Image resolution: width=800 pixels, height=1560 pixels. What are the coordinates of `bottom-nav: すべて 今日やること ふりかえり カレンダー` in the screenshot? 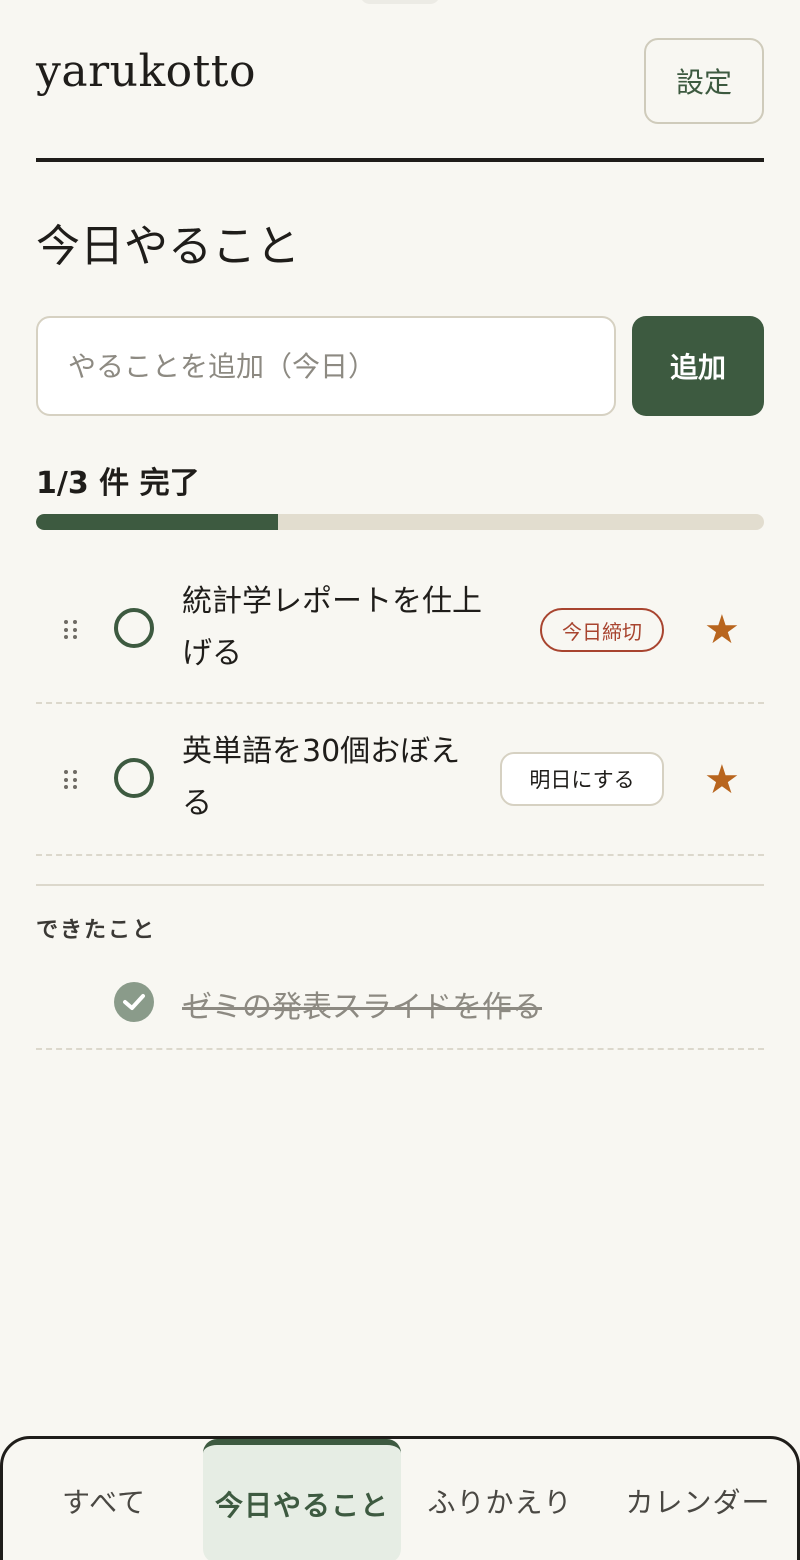 It's located at (400, 1498).